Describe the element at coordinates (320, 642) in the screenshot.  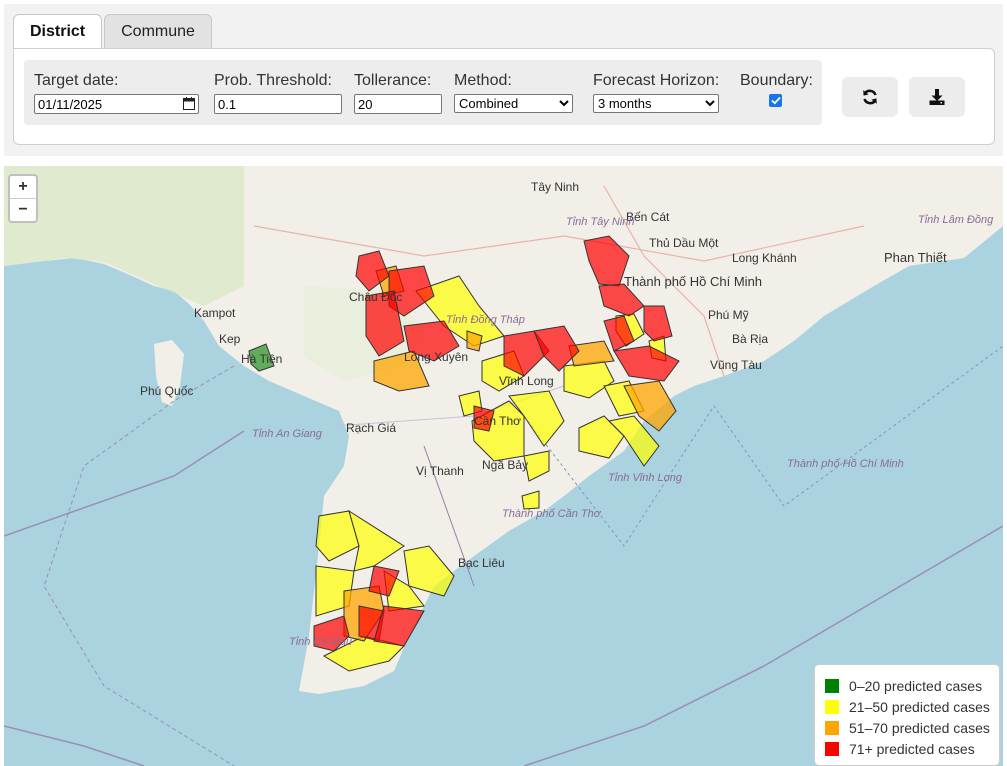
I see `map-label-tinh-ca-mau: Tỉnh Cà Mau` at that location.